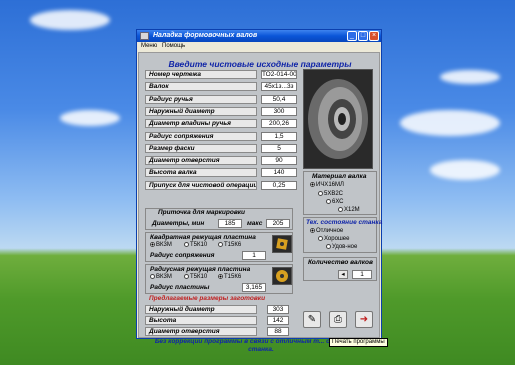  What do you see at coordinates (173, 46) in the screenshot?
I see `menu-item-help: Помощь` at bounding box center [173, 46].